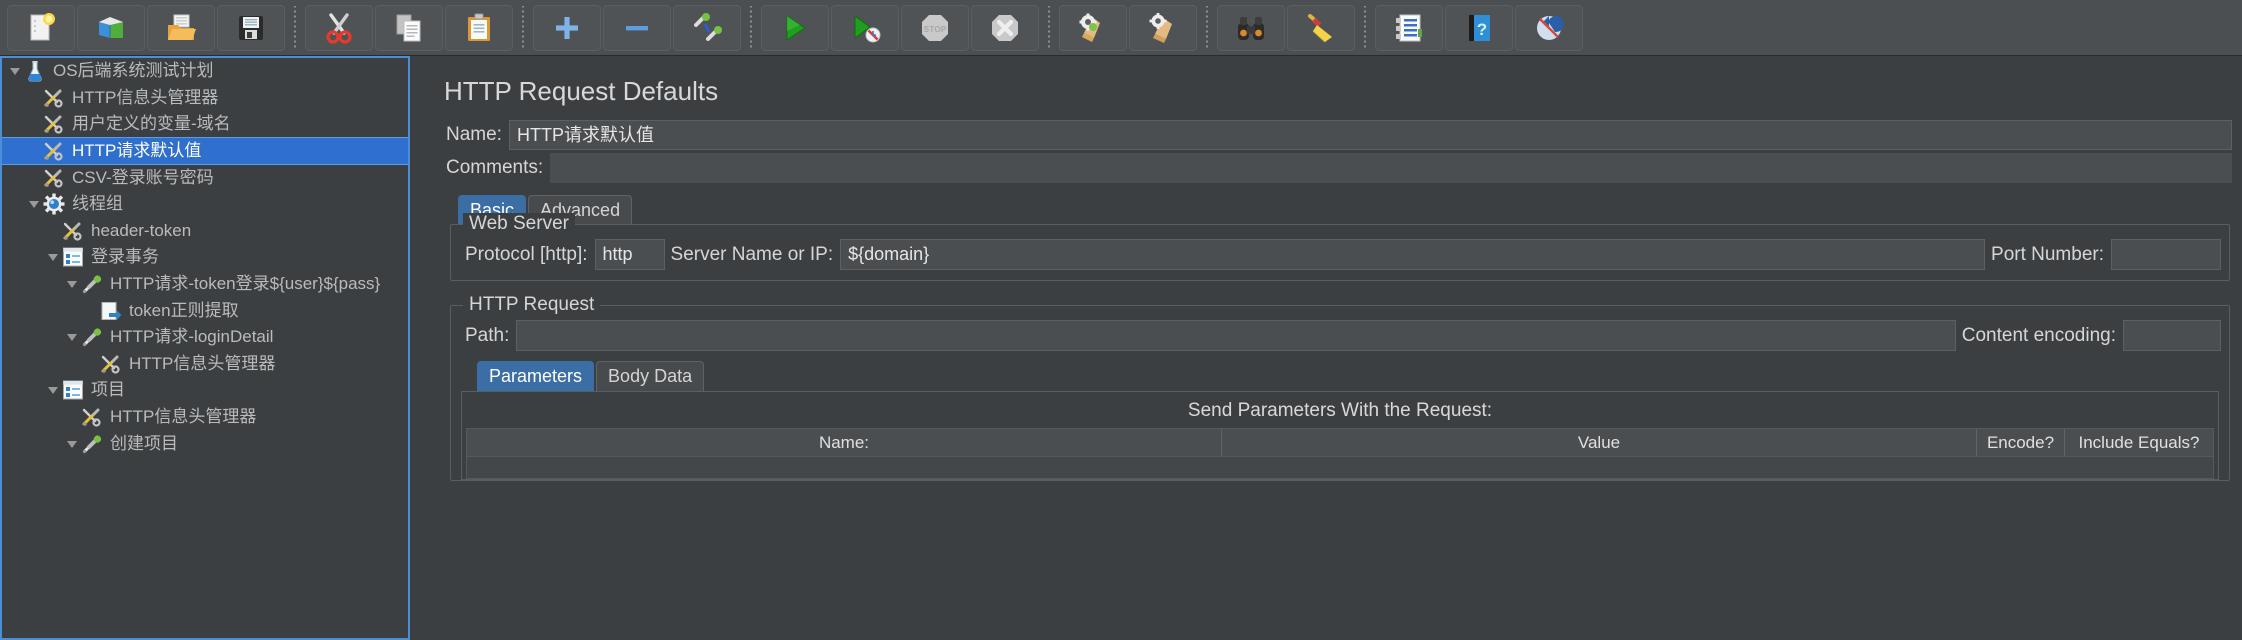 This screenshot has height=640, width=2242. I want to click on binoculars-icon, so click(1251, 28).